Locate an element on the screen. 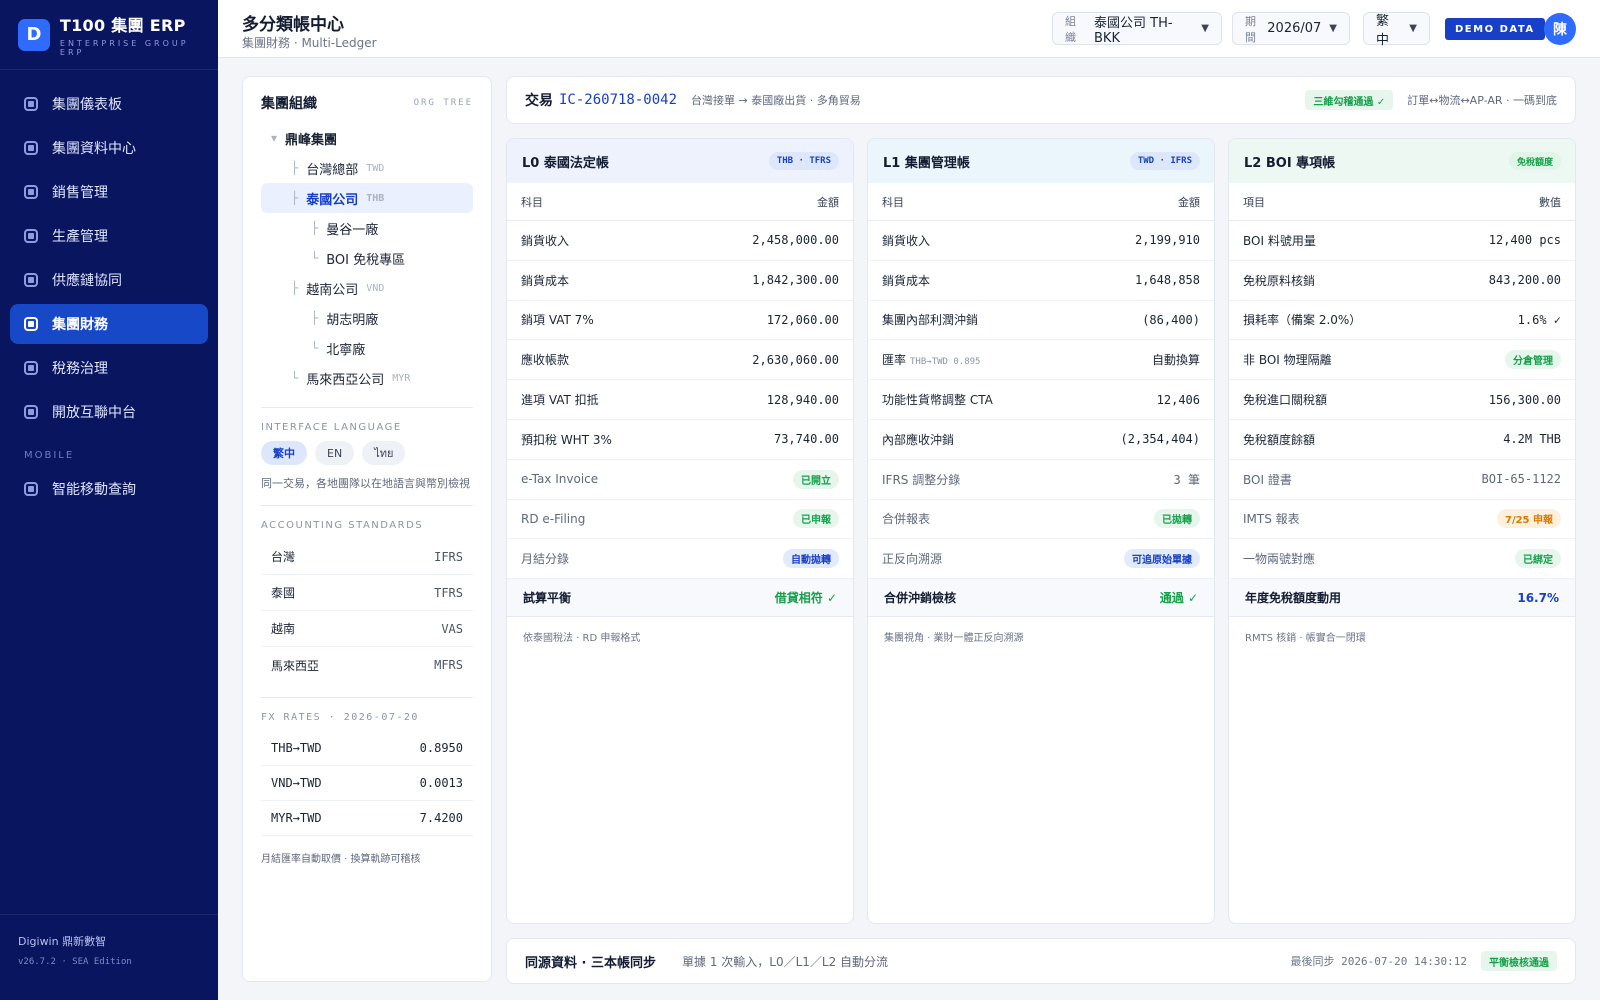 This screenshot has height=1000, width=1600. org-tree-node: ├ 台灣總部 TWD is located at coordinates (367, 168).